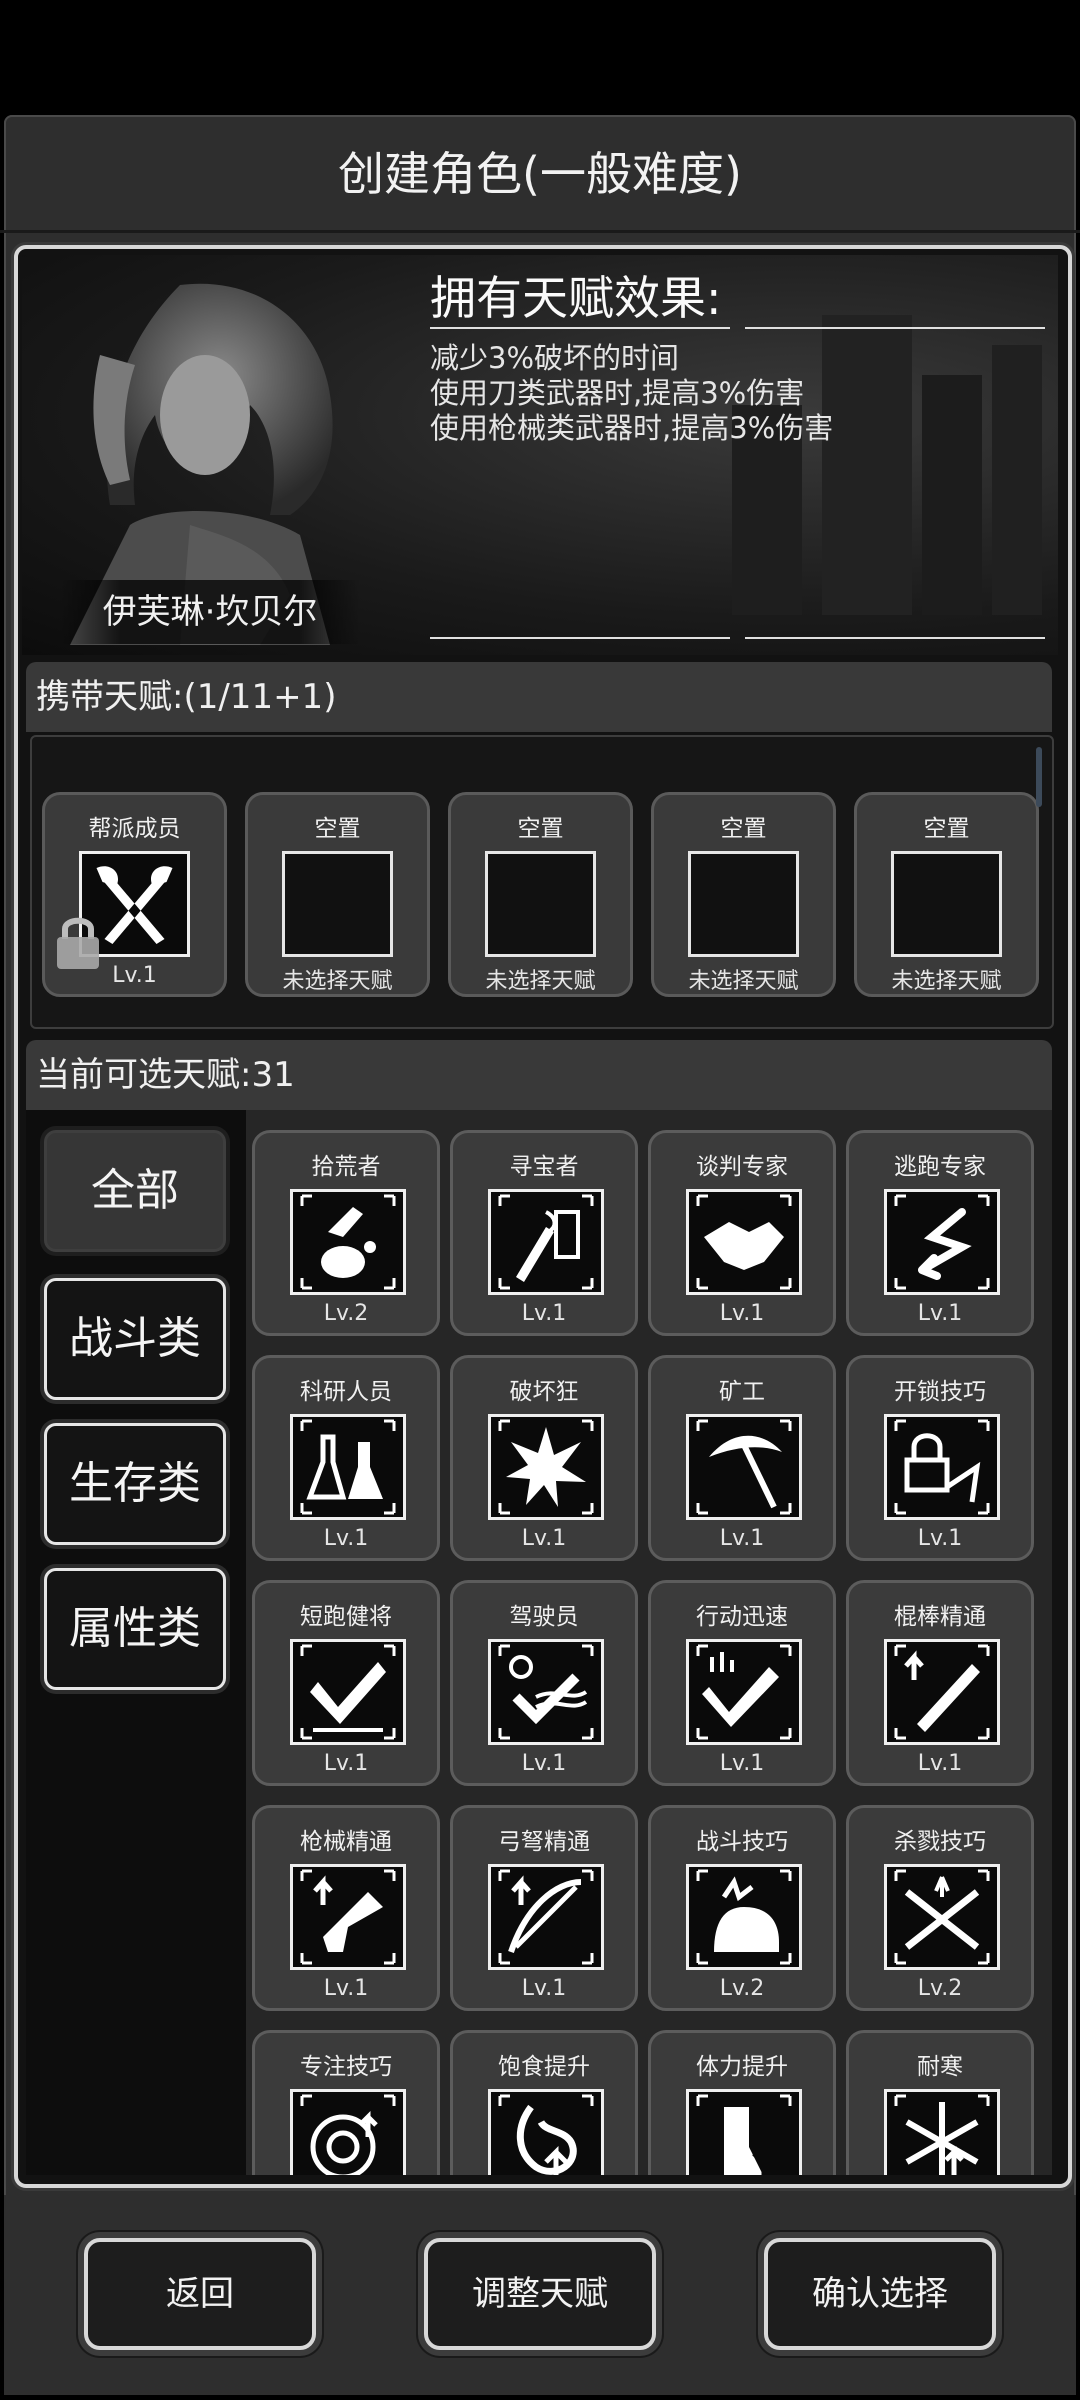  What do you see at coordinates (942, 1917) in the screenshot?
I see `crossed-swords-icon` at bounding box center [942, 1917].